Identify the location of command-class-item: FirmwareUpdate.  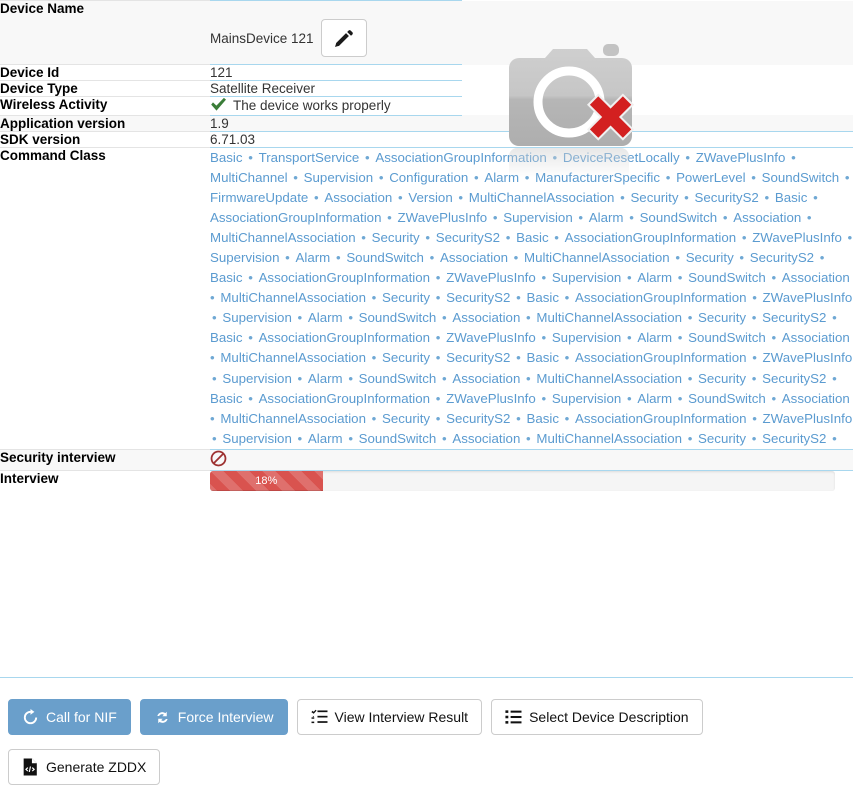
(259, 197).